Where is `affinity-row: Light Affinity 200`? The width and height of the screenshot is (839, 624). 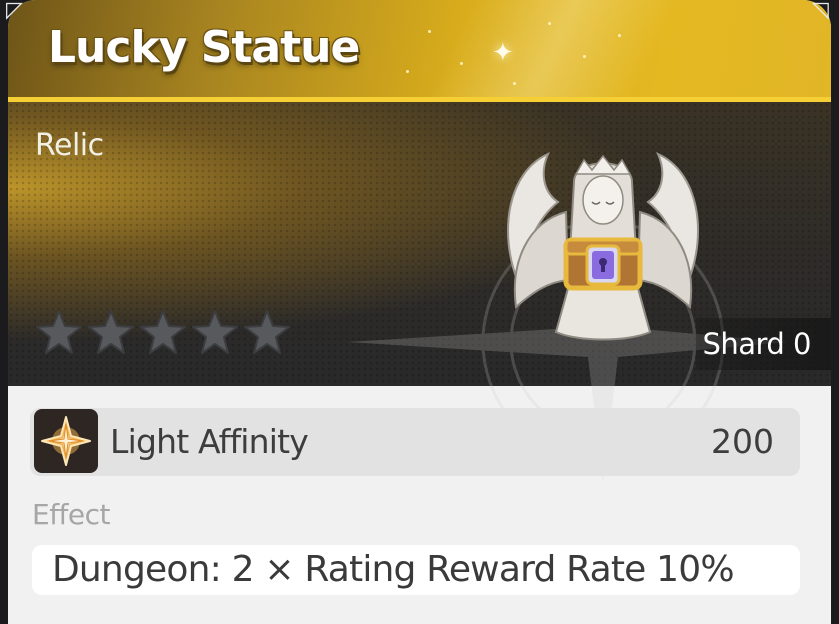
affinity-row: Light Affinity 200 is located at coordinates (415, 442).